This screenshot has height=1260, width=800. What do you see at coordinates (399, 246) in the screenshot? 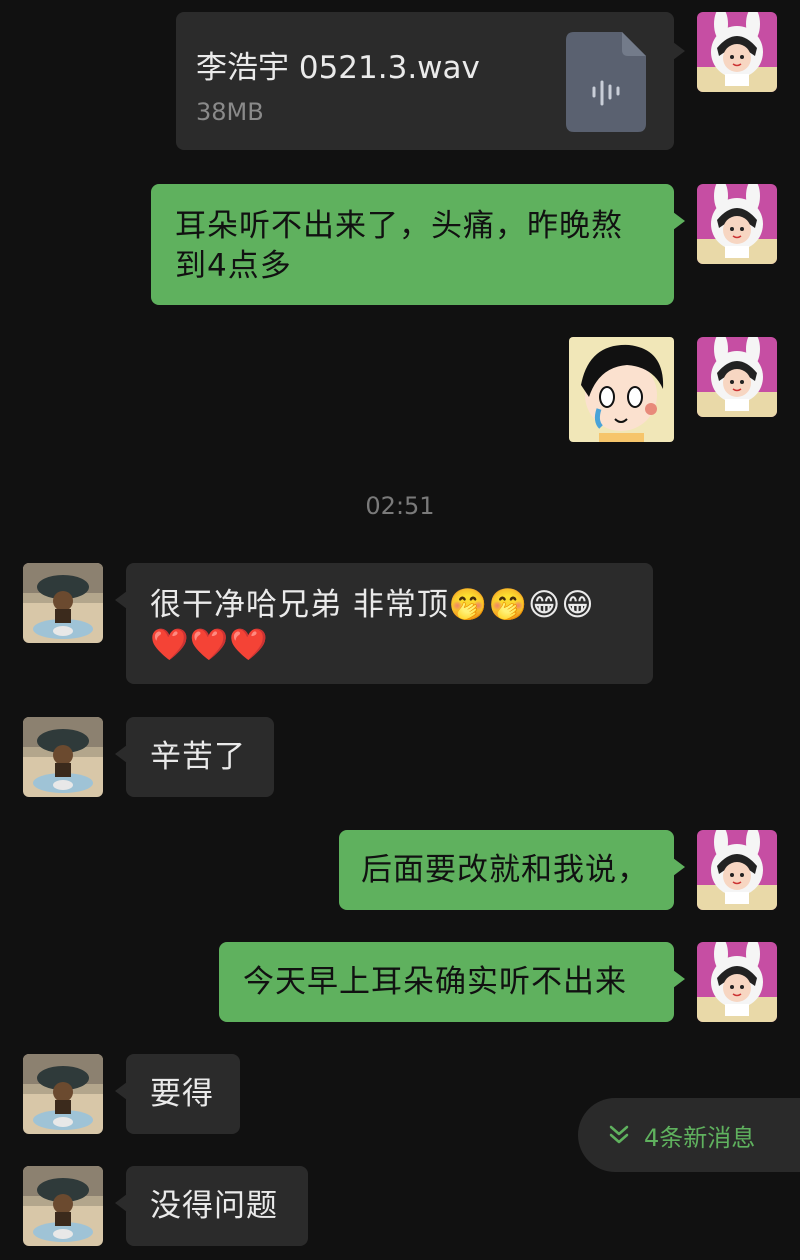
I see `message-text: 耳朵听不出来了，头痛，昨晚熬到4点多` at bounding box center [399, 246].